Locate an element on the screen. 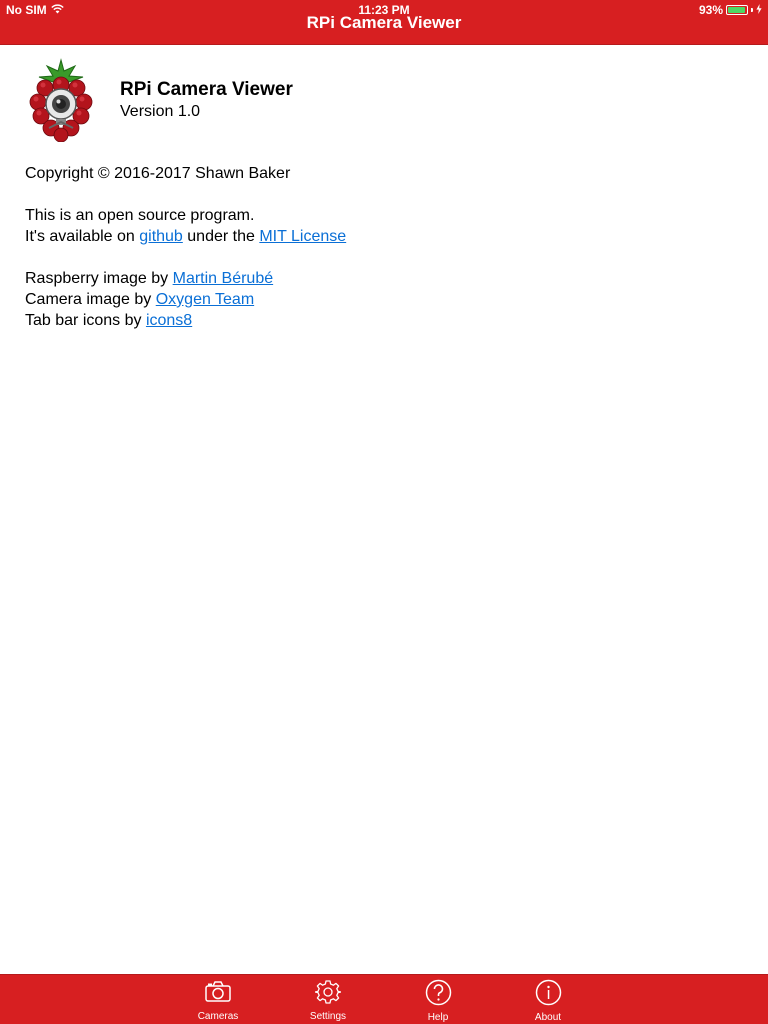 The height and width of the screenshot is (1024, 768). raspberry-credit-prefix: Raspberry image by is located at coordinates (99, 278).